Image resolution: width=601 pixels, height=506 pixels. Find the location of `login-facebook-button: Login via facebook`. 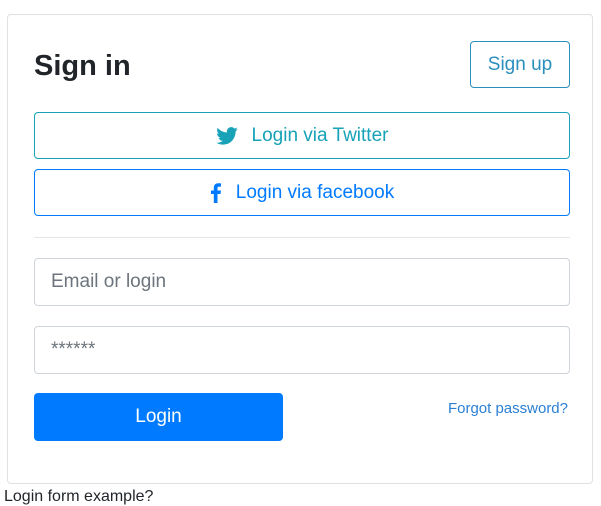

login-facebook-button: Login via facebook is located at coordinates (302, 192).